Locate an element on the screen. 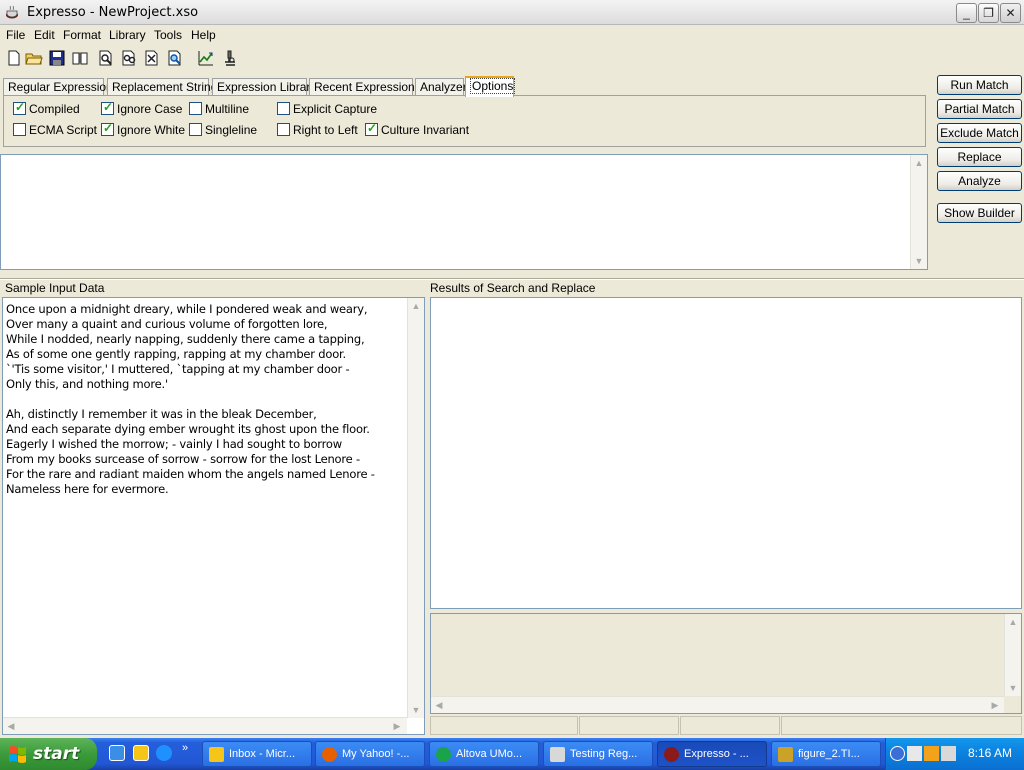 The image size is (1024, 770). tray-network-icon is located at coordinates (914, 753).